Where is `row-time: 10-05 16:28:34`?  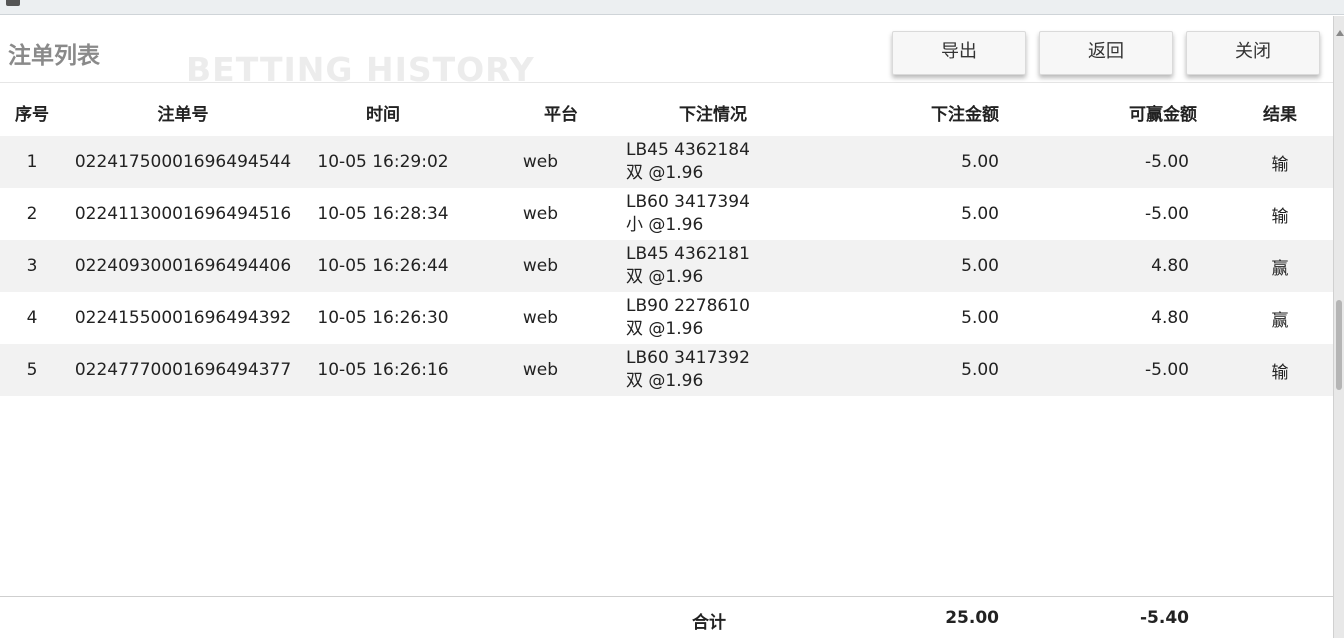 row-time: 10-05 16:28:34 is located at coordinates (383, 214).